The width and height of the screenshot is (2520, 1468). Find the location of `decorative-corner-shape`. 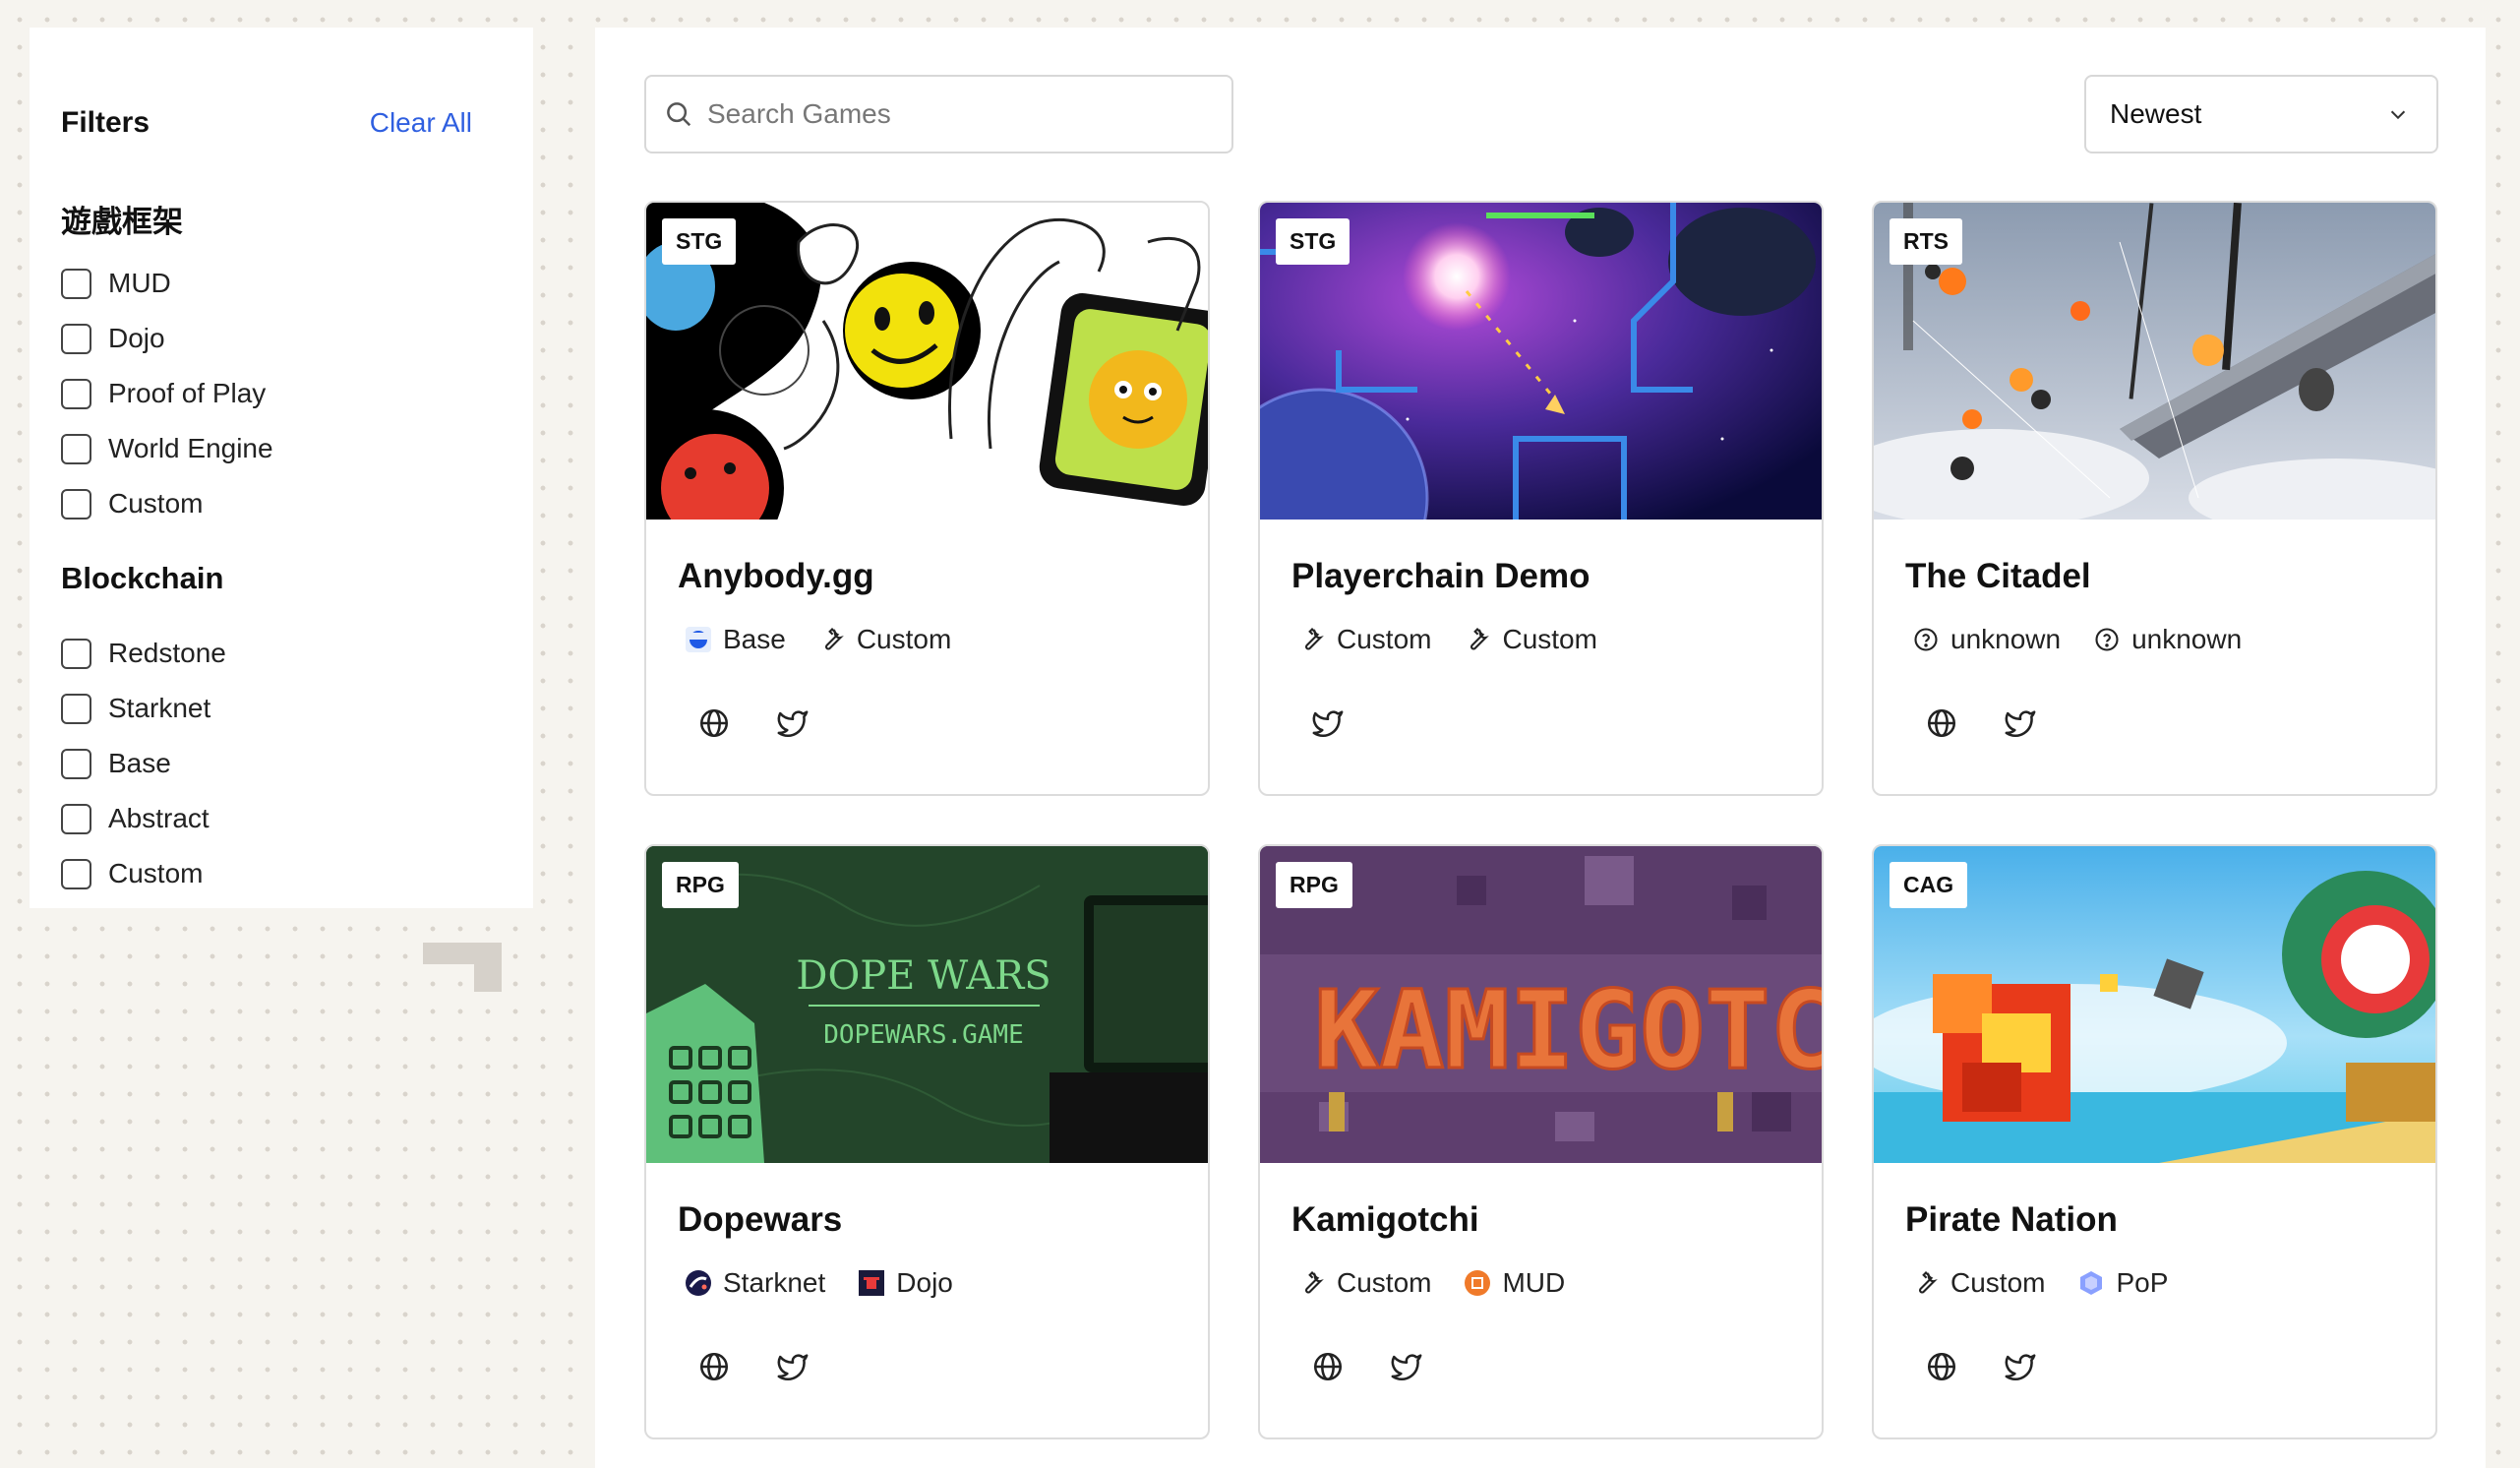

decorative-corner-shape is located at coordinates (462, 967).